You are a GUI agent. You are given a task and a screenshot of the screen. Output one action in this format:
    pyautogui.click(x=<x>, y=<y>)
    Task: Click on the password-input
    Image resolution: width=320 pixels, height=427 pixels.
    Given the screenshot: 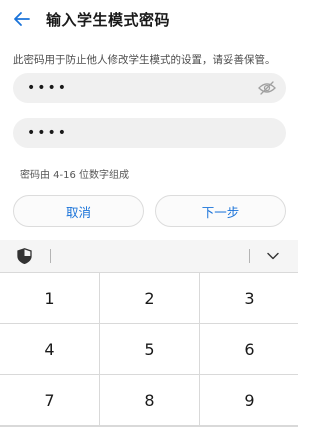 What is the action you would take?
    pyautogui.click(x=137, y=88)
    